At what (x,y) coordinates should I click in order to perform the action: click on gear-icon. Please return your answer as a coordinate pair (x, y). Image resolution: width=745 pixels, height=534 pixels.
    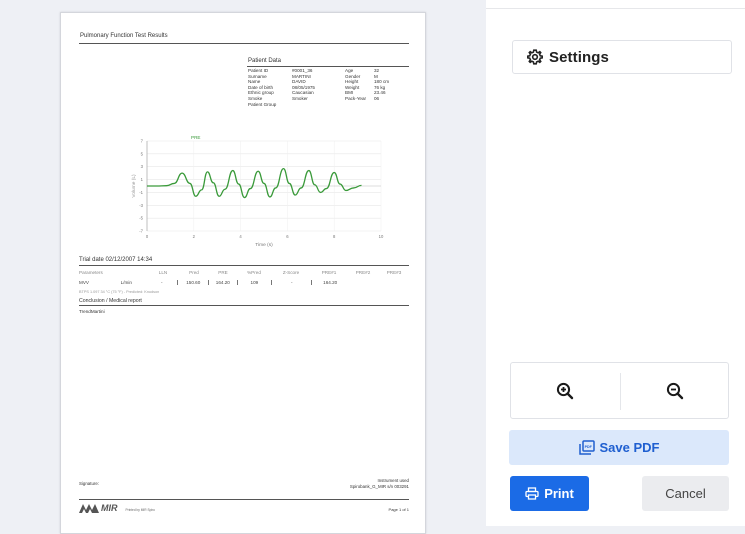
    Looking at the image, I should click on (535, 57).